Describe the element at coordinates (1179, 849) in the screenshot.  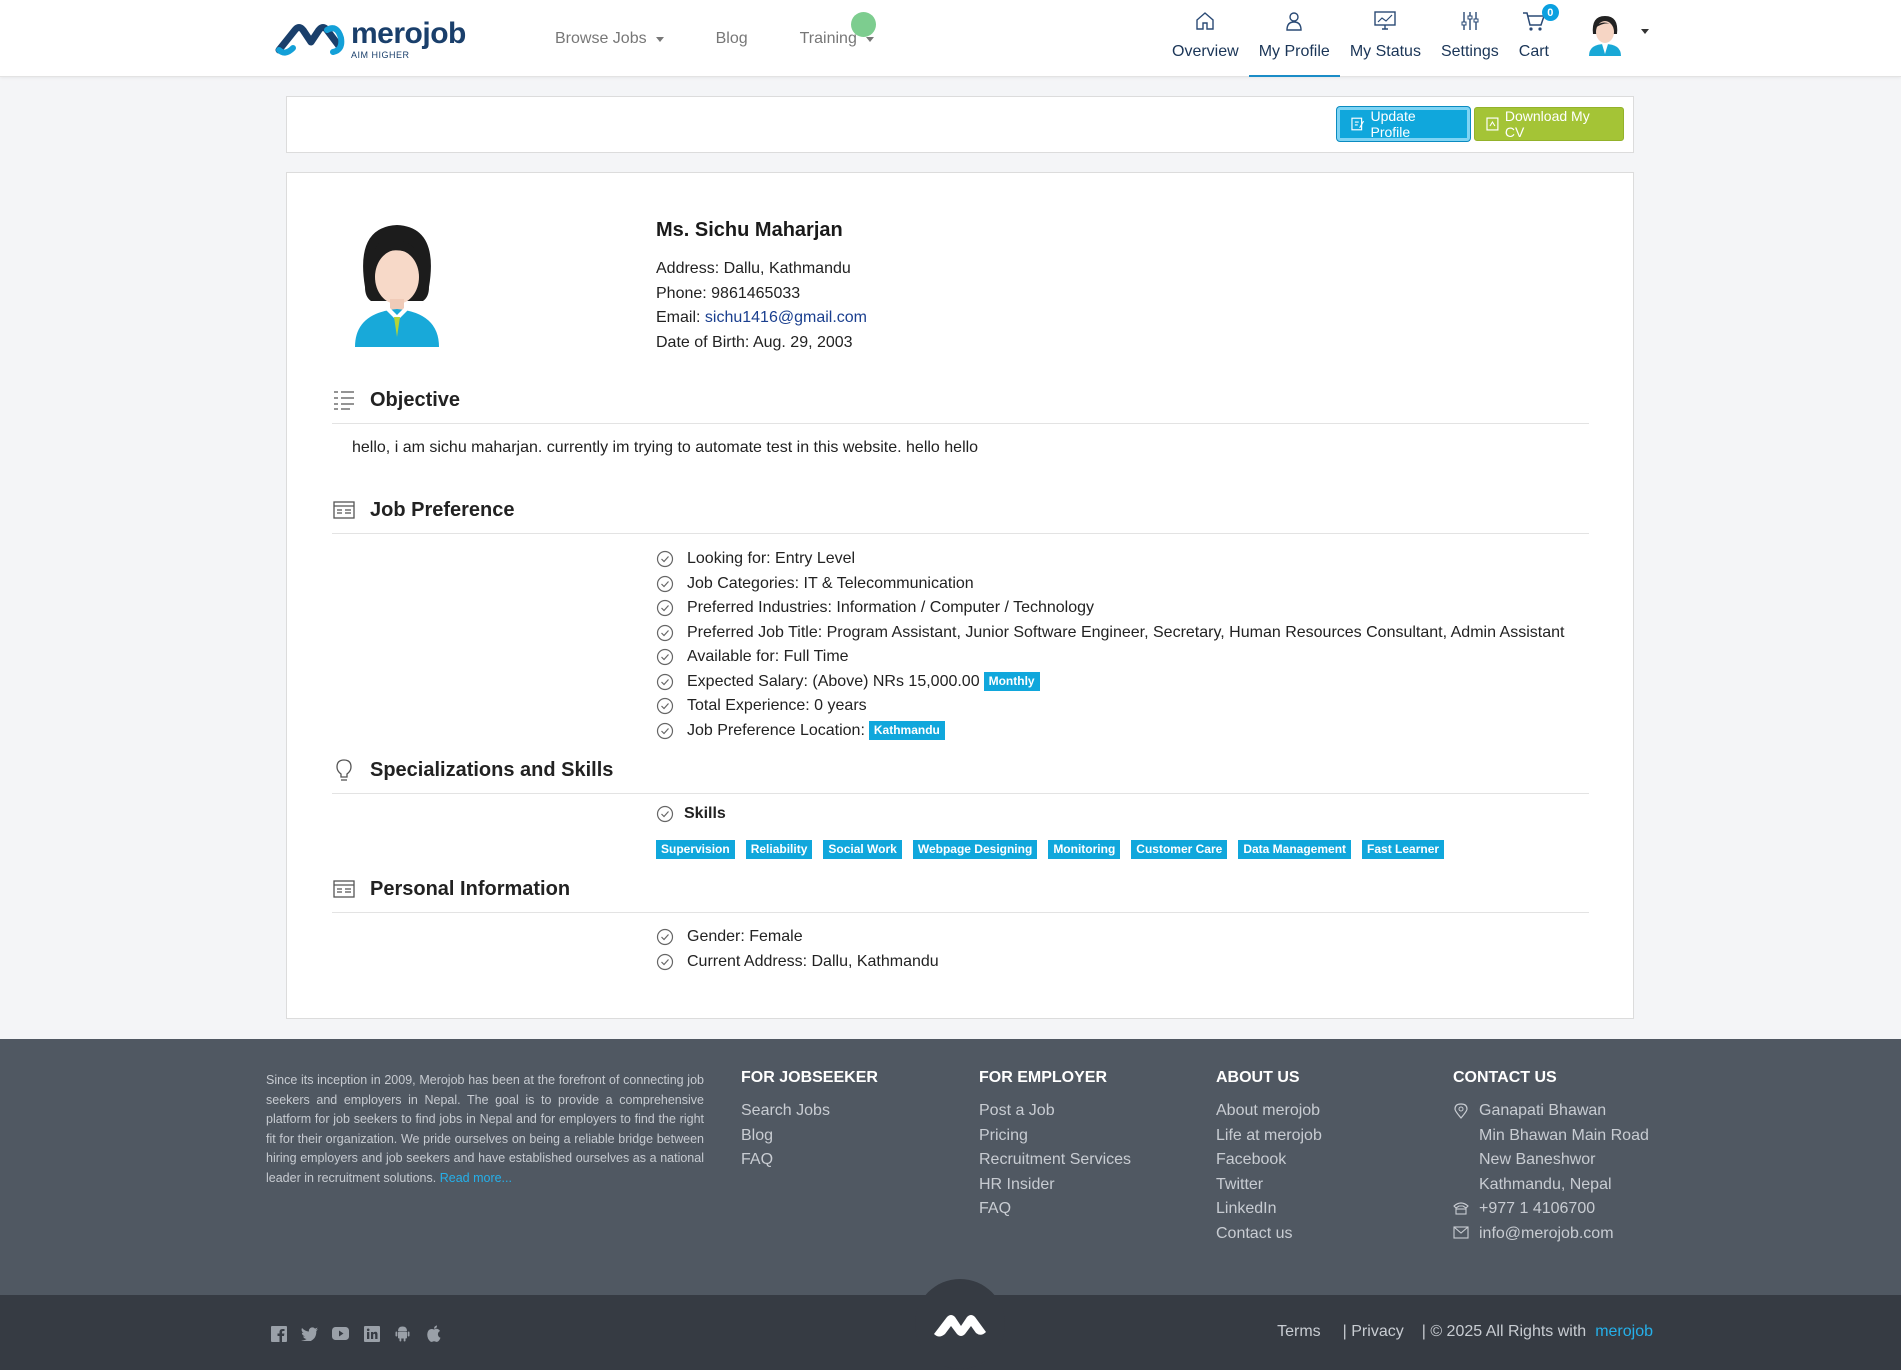
I see `skill-badge: Customer Care` at that location.